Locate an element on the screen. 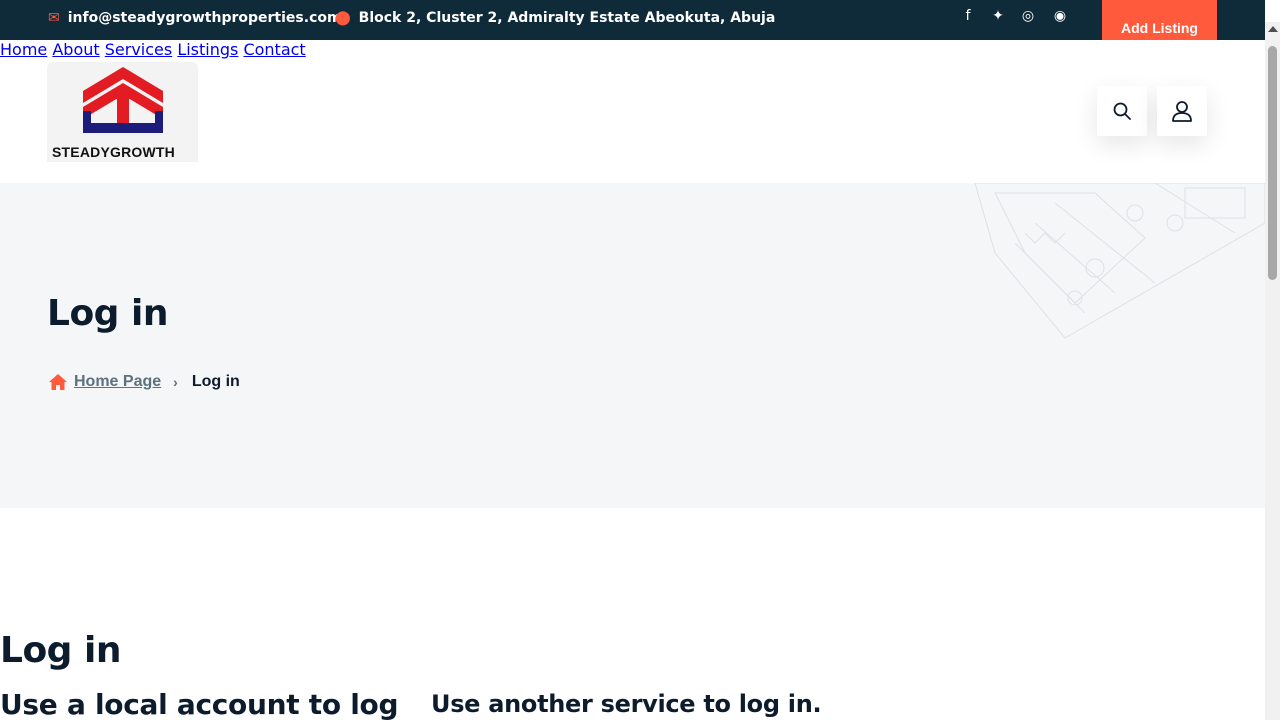 The width and height of the screenshot is (1280, 720). search-icon is located at coordinates (1122, 111).